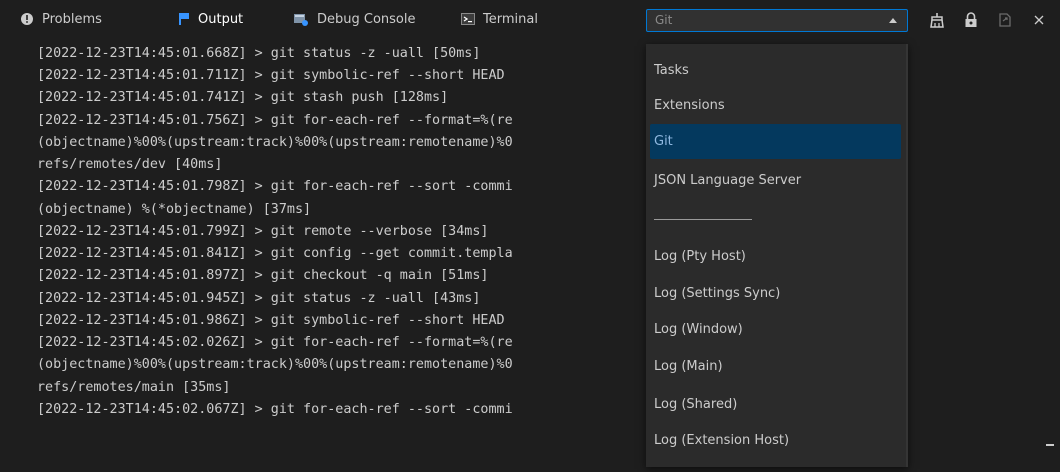 This screenshot has width=1060, height=472. What do you see at coordinates (134, 387) in the screenshot?
I see `log-line: refs/remotes/main [35ms]` at bounding box center [134, 387].